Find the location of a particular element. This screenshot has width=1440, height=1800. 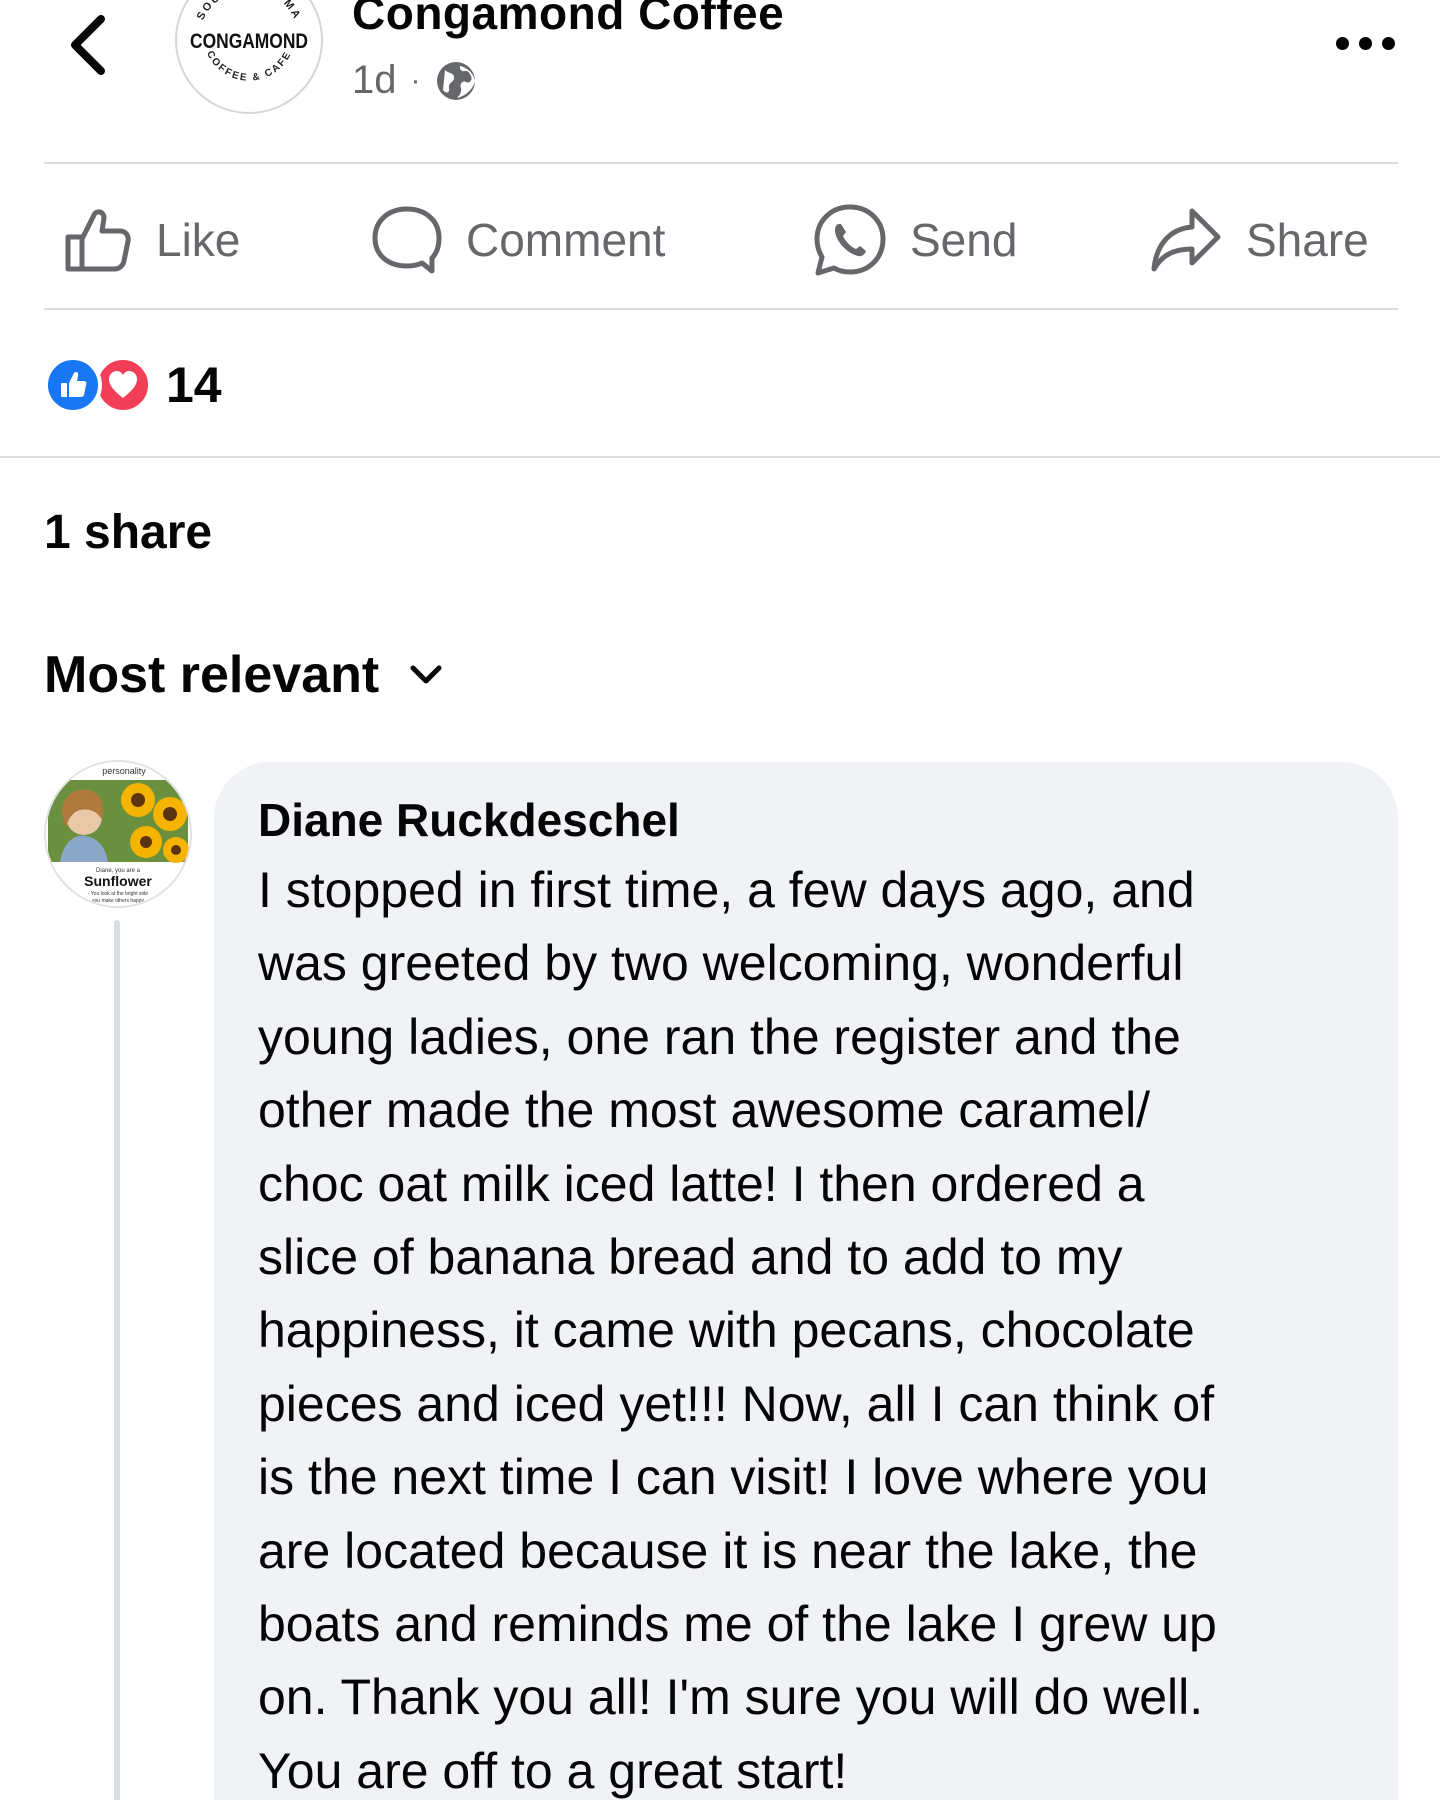

page-avatar: SOUTHWICK, MA CONGAMOND COFFEE & CAFE is located at coordinates (249, 57).